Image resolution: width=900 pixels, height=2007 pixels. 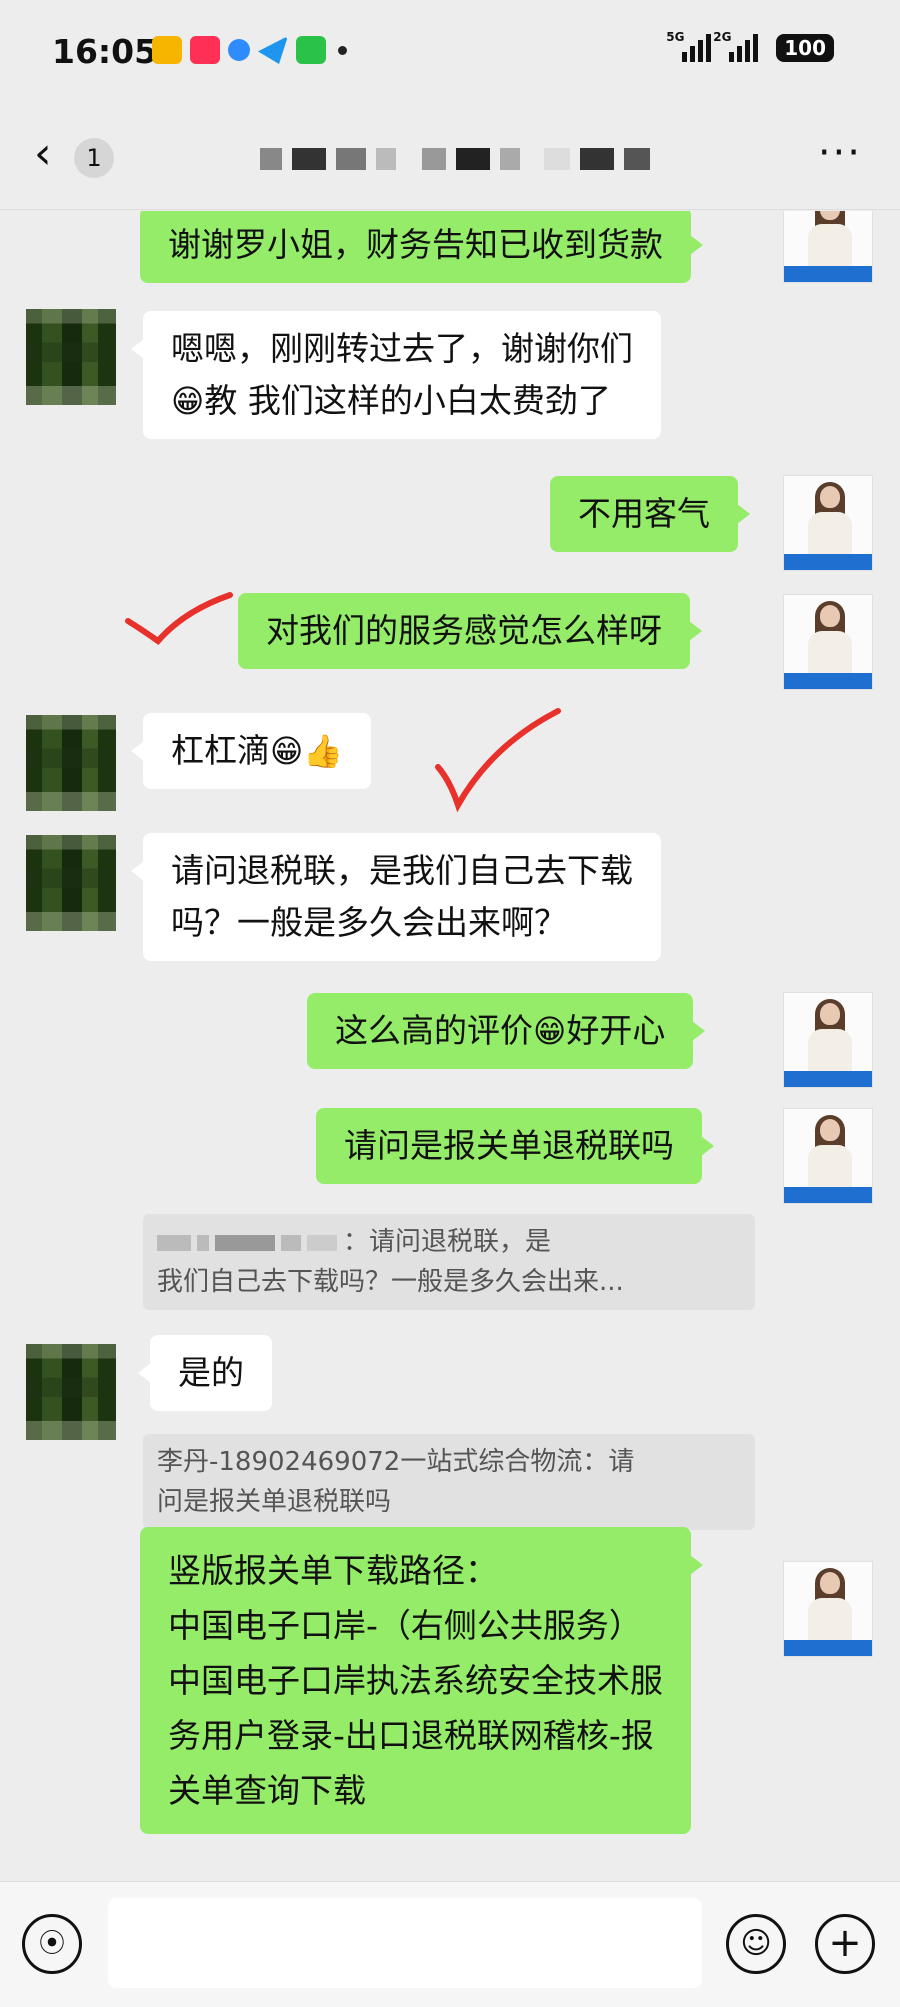 What do you see at coordinates (333, 1570) in the screenshot?
I see `message-text-line: 竖版报关单下载路径：` at bounding box center [333, 1570].